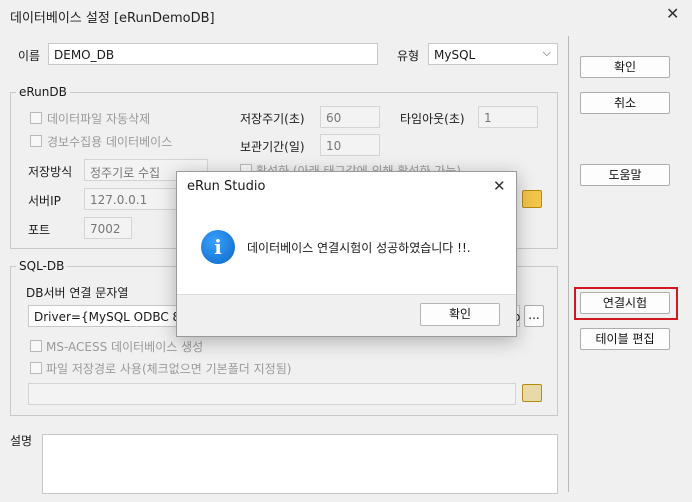 The image size is (692, 502). What do you see at coordinates (125, 173) in the screenshot?
I see `save-mode-value: 정주기로 수집` at bounding box center [125, 173].